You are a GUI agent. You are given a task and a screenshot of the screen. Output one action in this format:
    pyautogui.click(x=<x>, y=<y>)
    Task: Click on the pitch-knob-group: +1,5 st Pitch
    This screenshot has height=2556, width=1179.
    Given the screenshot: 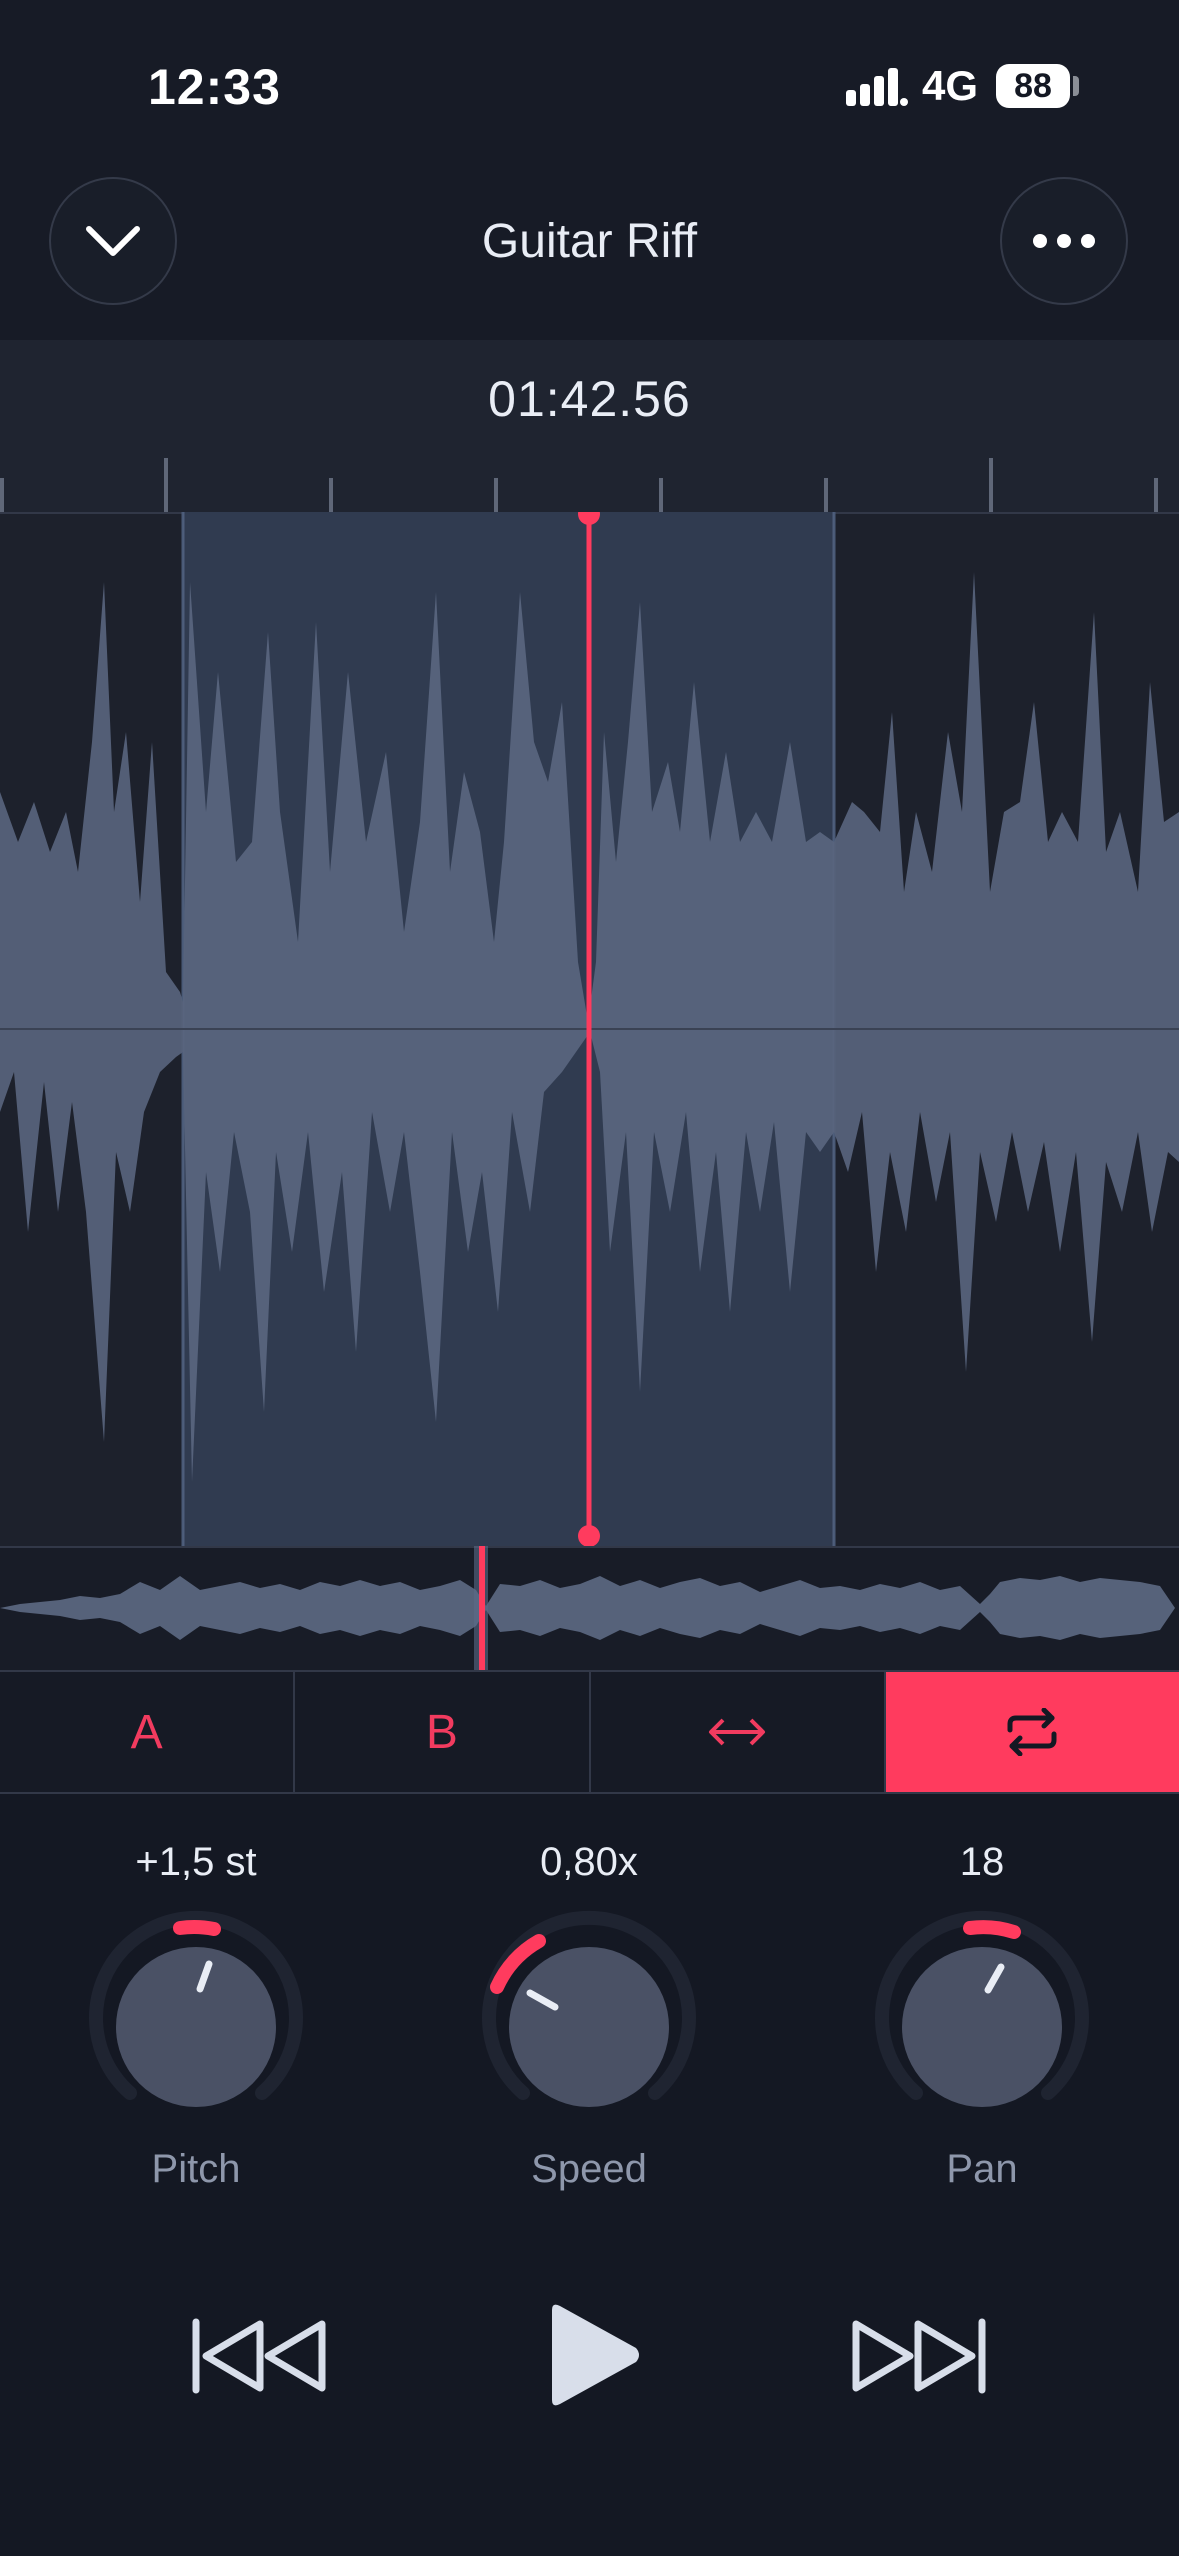 What is the action you would take?
    pyautogui.click(x=196, y=1996)
    